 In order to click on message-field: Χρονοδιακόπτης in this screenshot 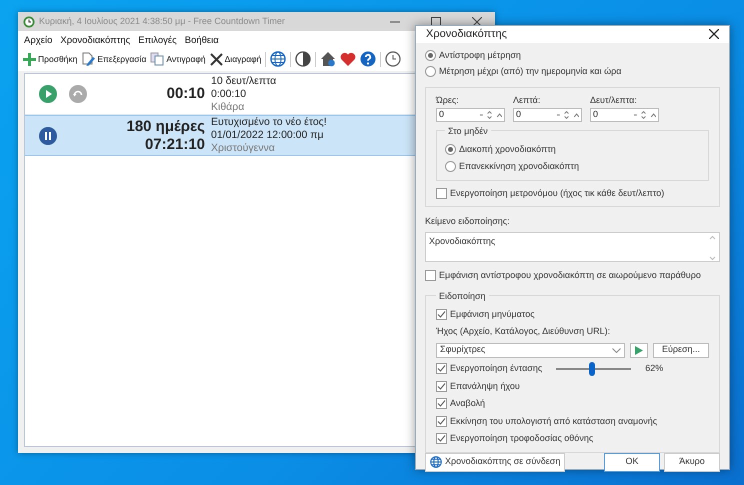, I will do `click(572, 247)`.